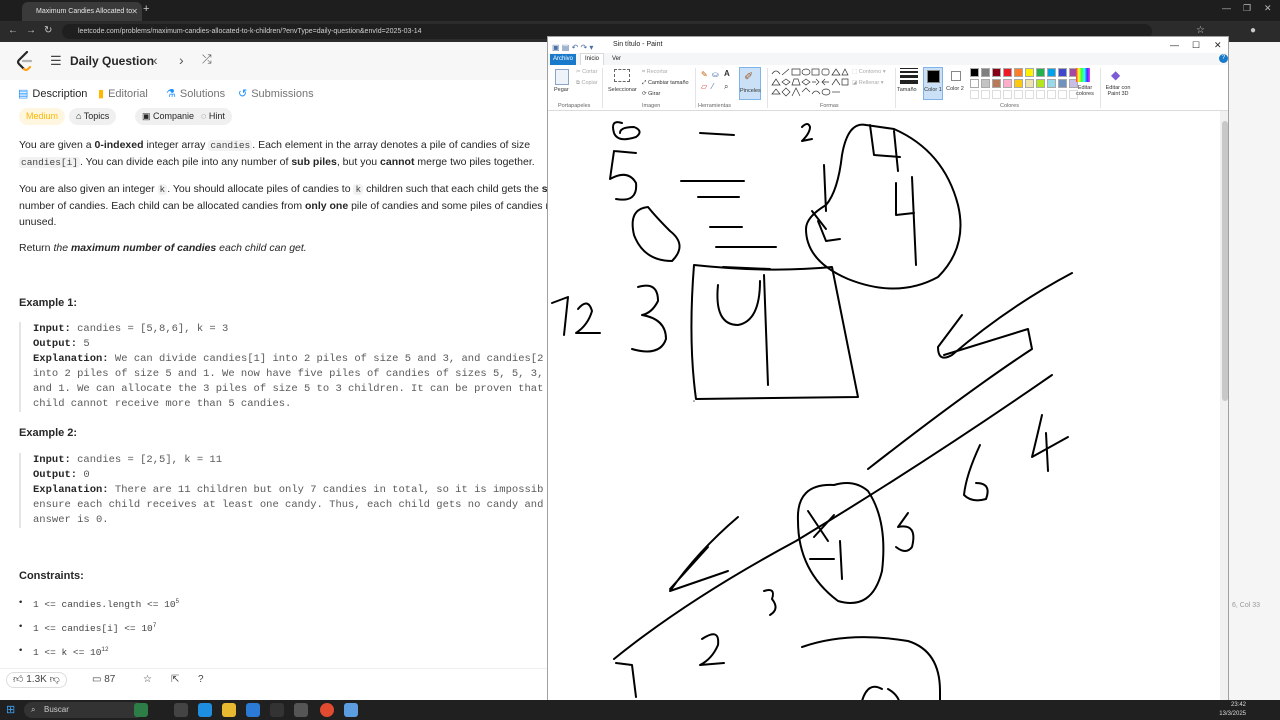 Image resolution: width=1280 pixels, height=720 pixels. Describe the element at coordinates (907, 90) in the screenshot. I see `size-button: Tamaño` at that location.